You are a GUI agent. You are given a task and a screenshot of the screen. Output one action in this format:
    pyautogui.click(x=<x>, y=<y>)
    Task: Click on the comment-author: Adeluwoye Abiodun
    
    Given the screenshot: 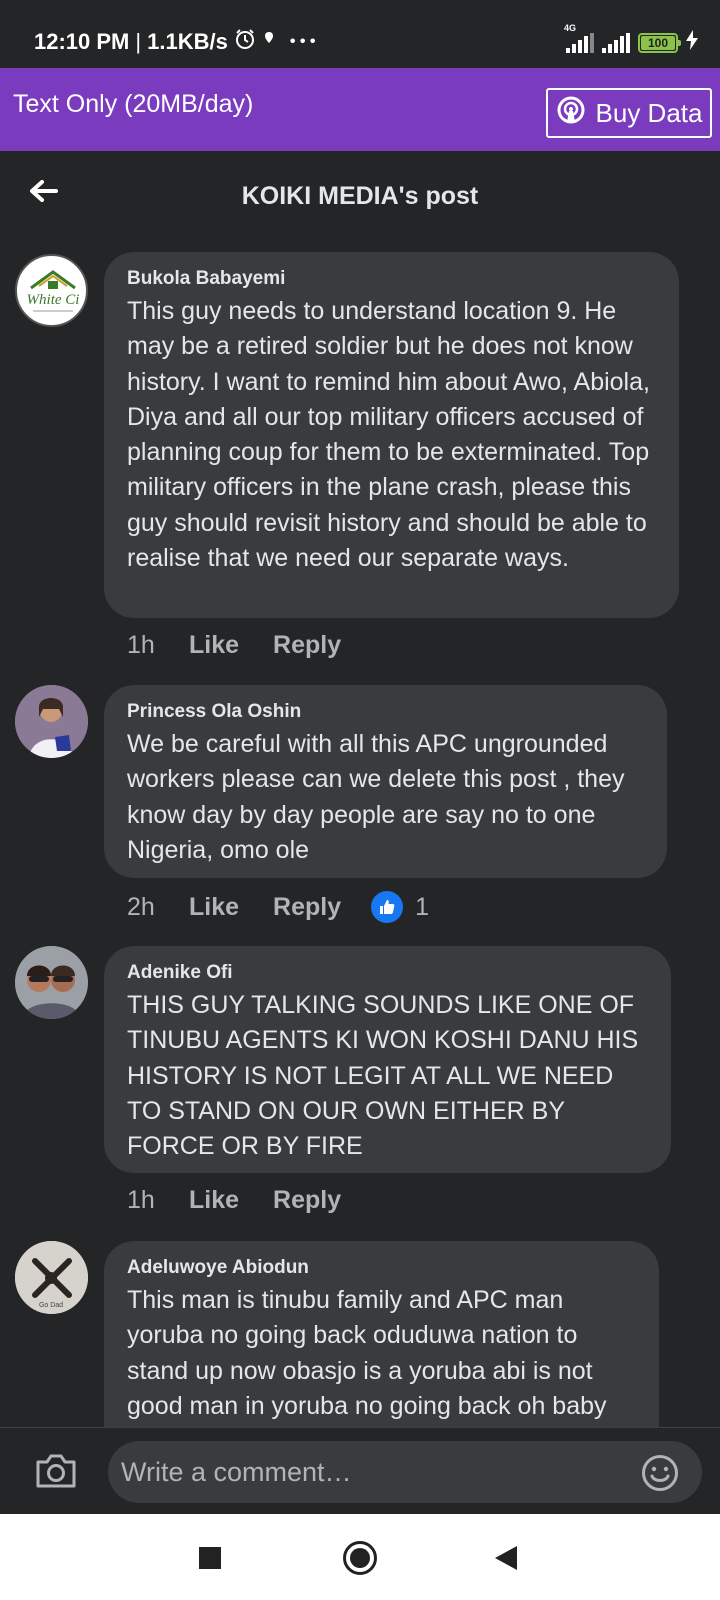 What is the action you would take?
    pyautogui.click(x=382, y=1268)
    